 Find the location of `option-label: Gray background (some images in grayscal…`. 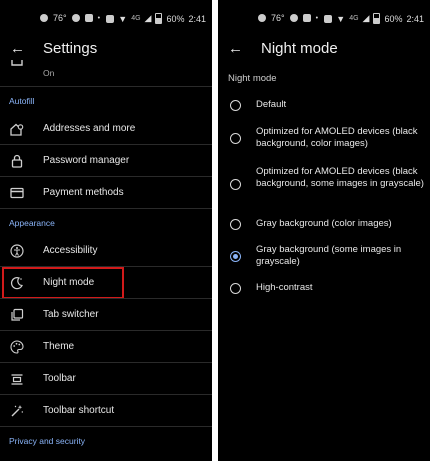

option-label: Gray background (some images in grayscal… is located at coordinates (329, 255).